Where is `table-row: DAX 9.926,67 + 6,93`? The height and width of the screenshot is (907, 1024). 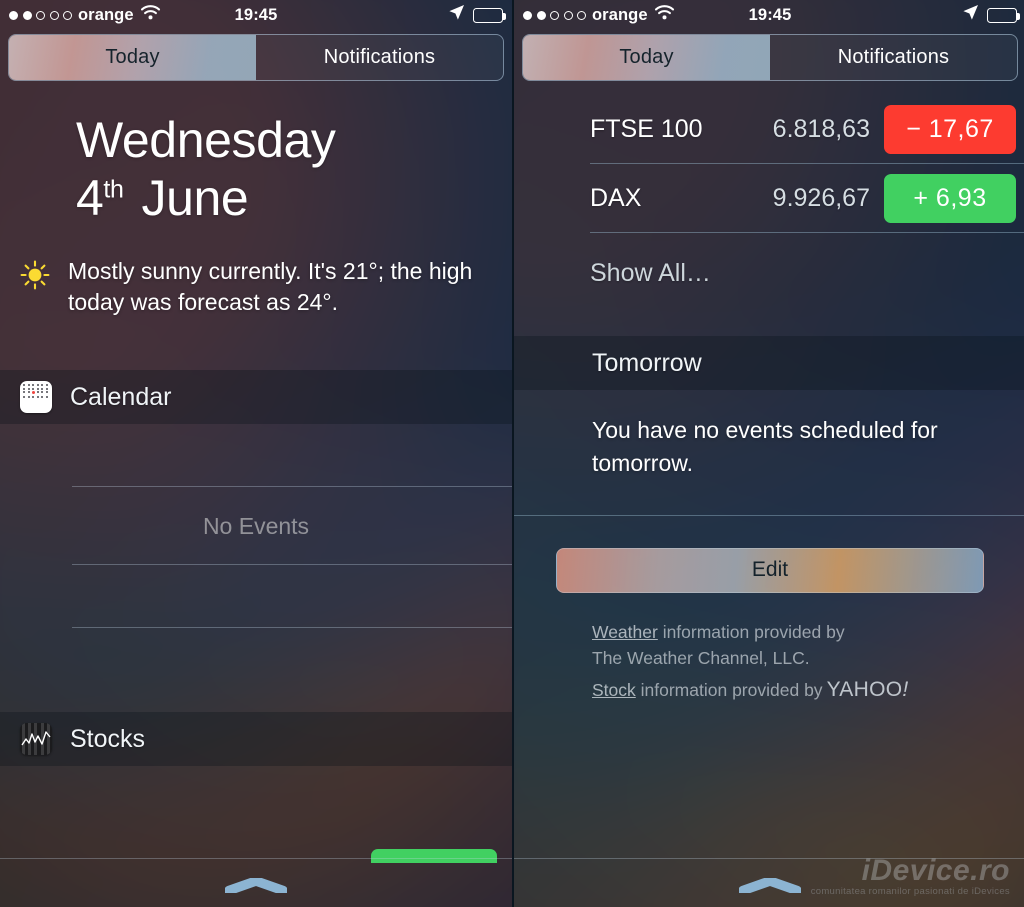 table-row: DAX 9.926,67 + 6,93 is located at coordinates (769, 198).